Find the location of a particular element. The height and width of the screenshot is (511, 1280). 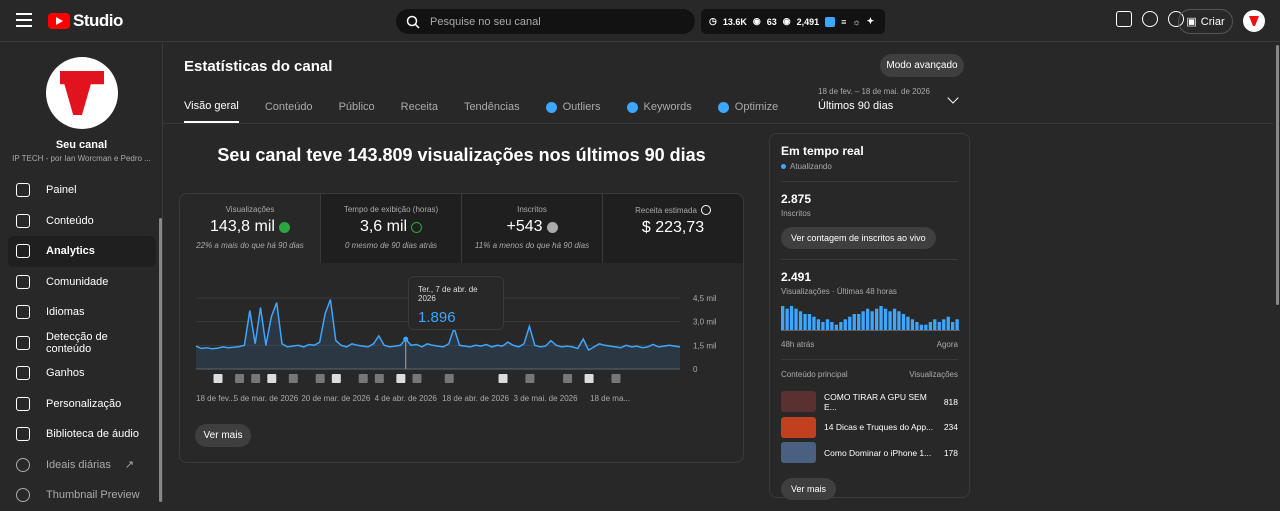

account-avatar is located at coordinates (1254, 21).